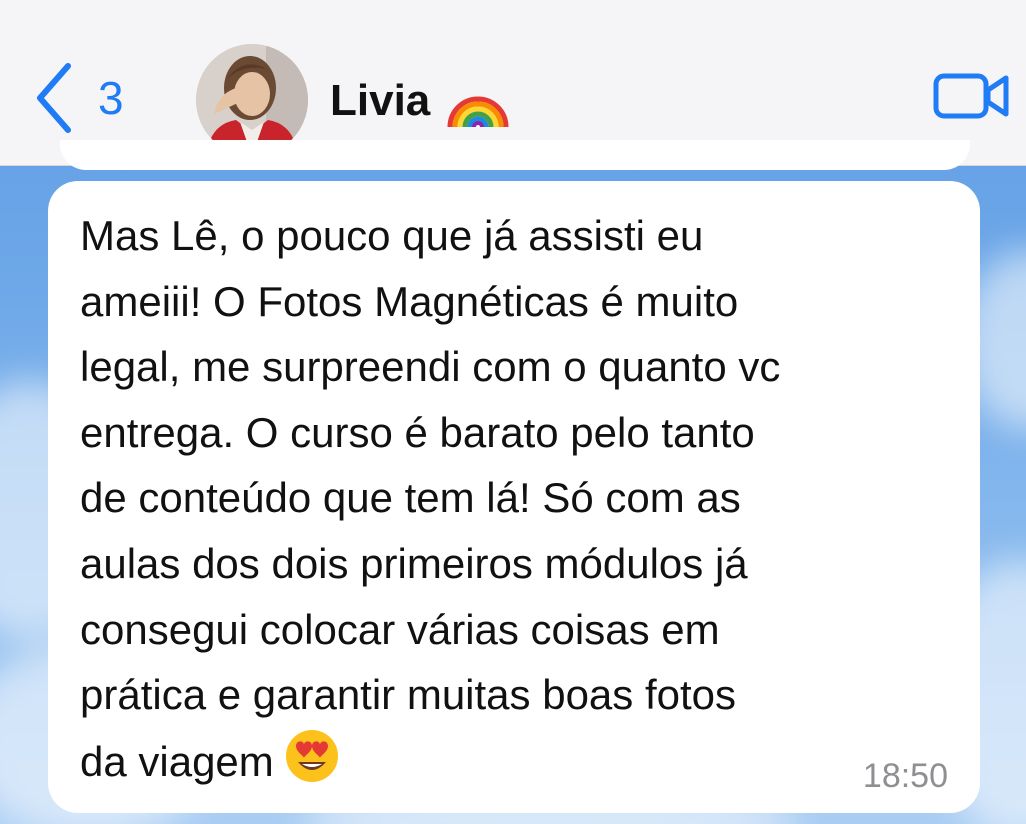 Image resolution: width=1026 pixels, height=824 pixels. I want to click on heart-eyes-emoji-icon, so click(311, 755).